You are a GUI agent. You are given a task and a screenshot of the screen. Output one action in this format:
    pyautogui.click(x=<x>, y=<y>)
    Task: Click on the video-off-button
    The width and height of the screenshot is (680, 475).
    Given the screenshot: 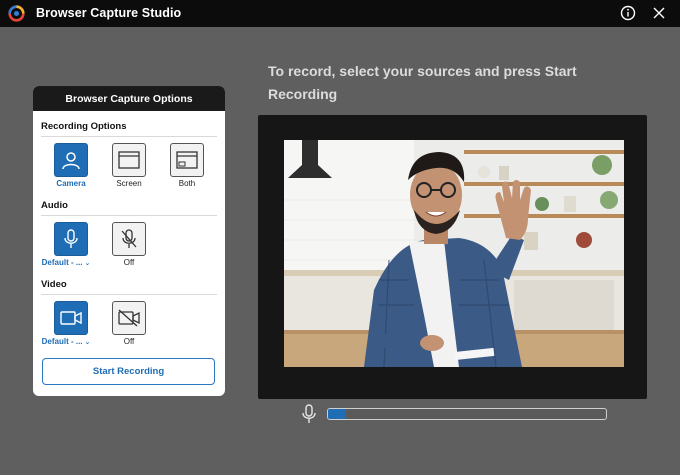 What is the action you would take?
    pyautogui.click(x=129, y=318)
    